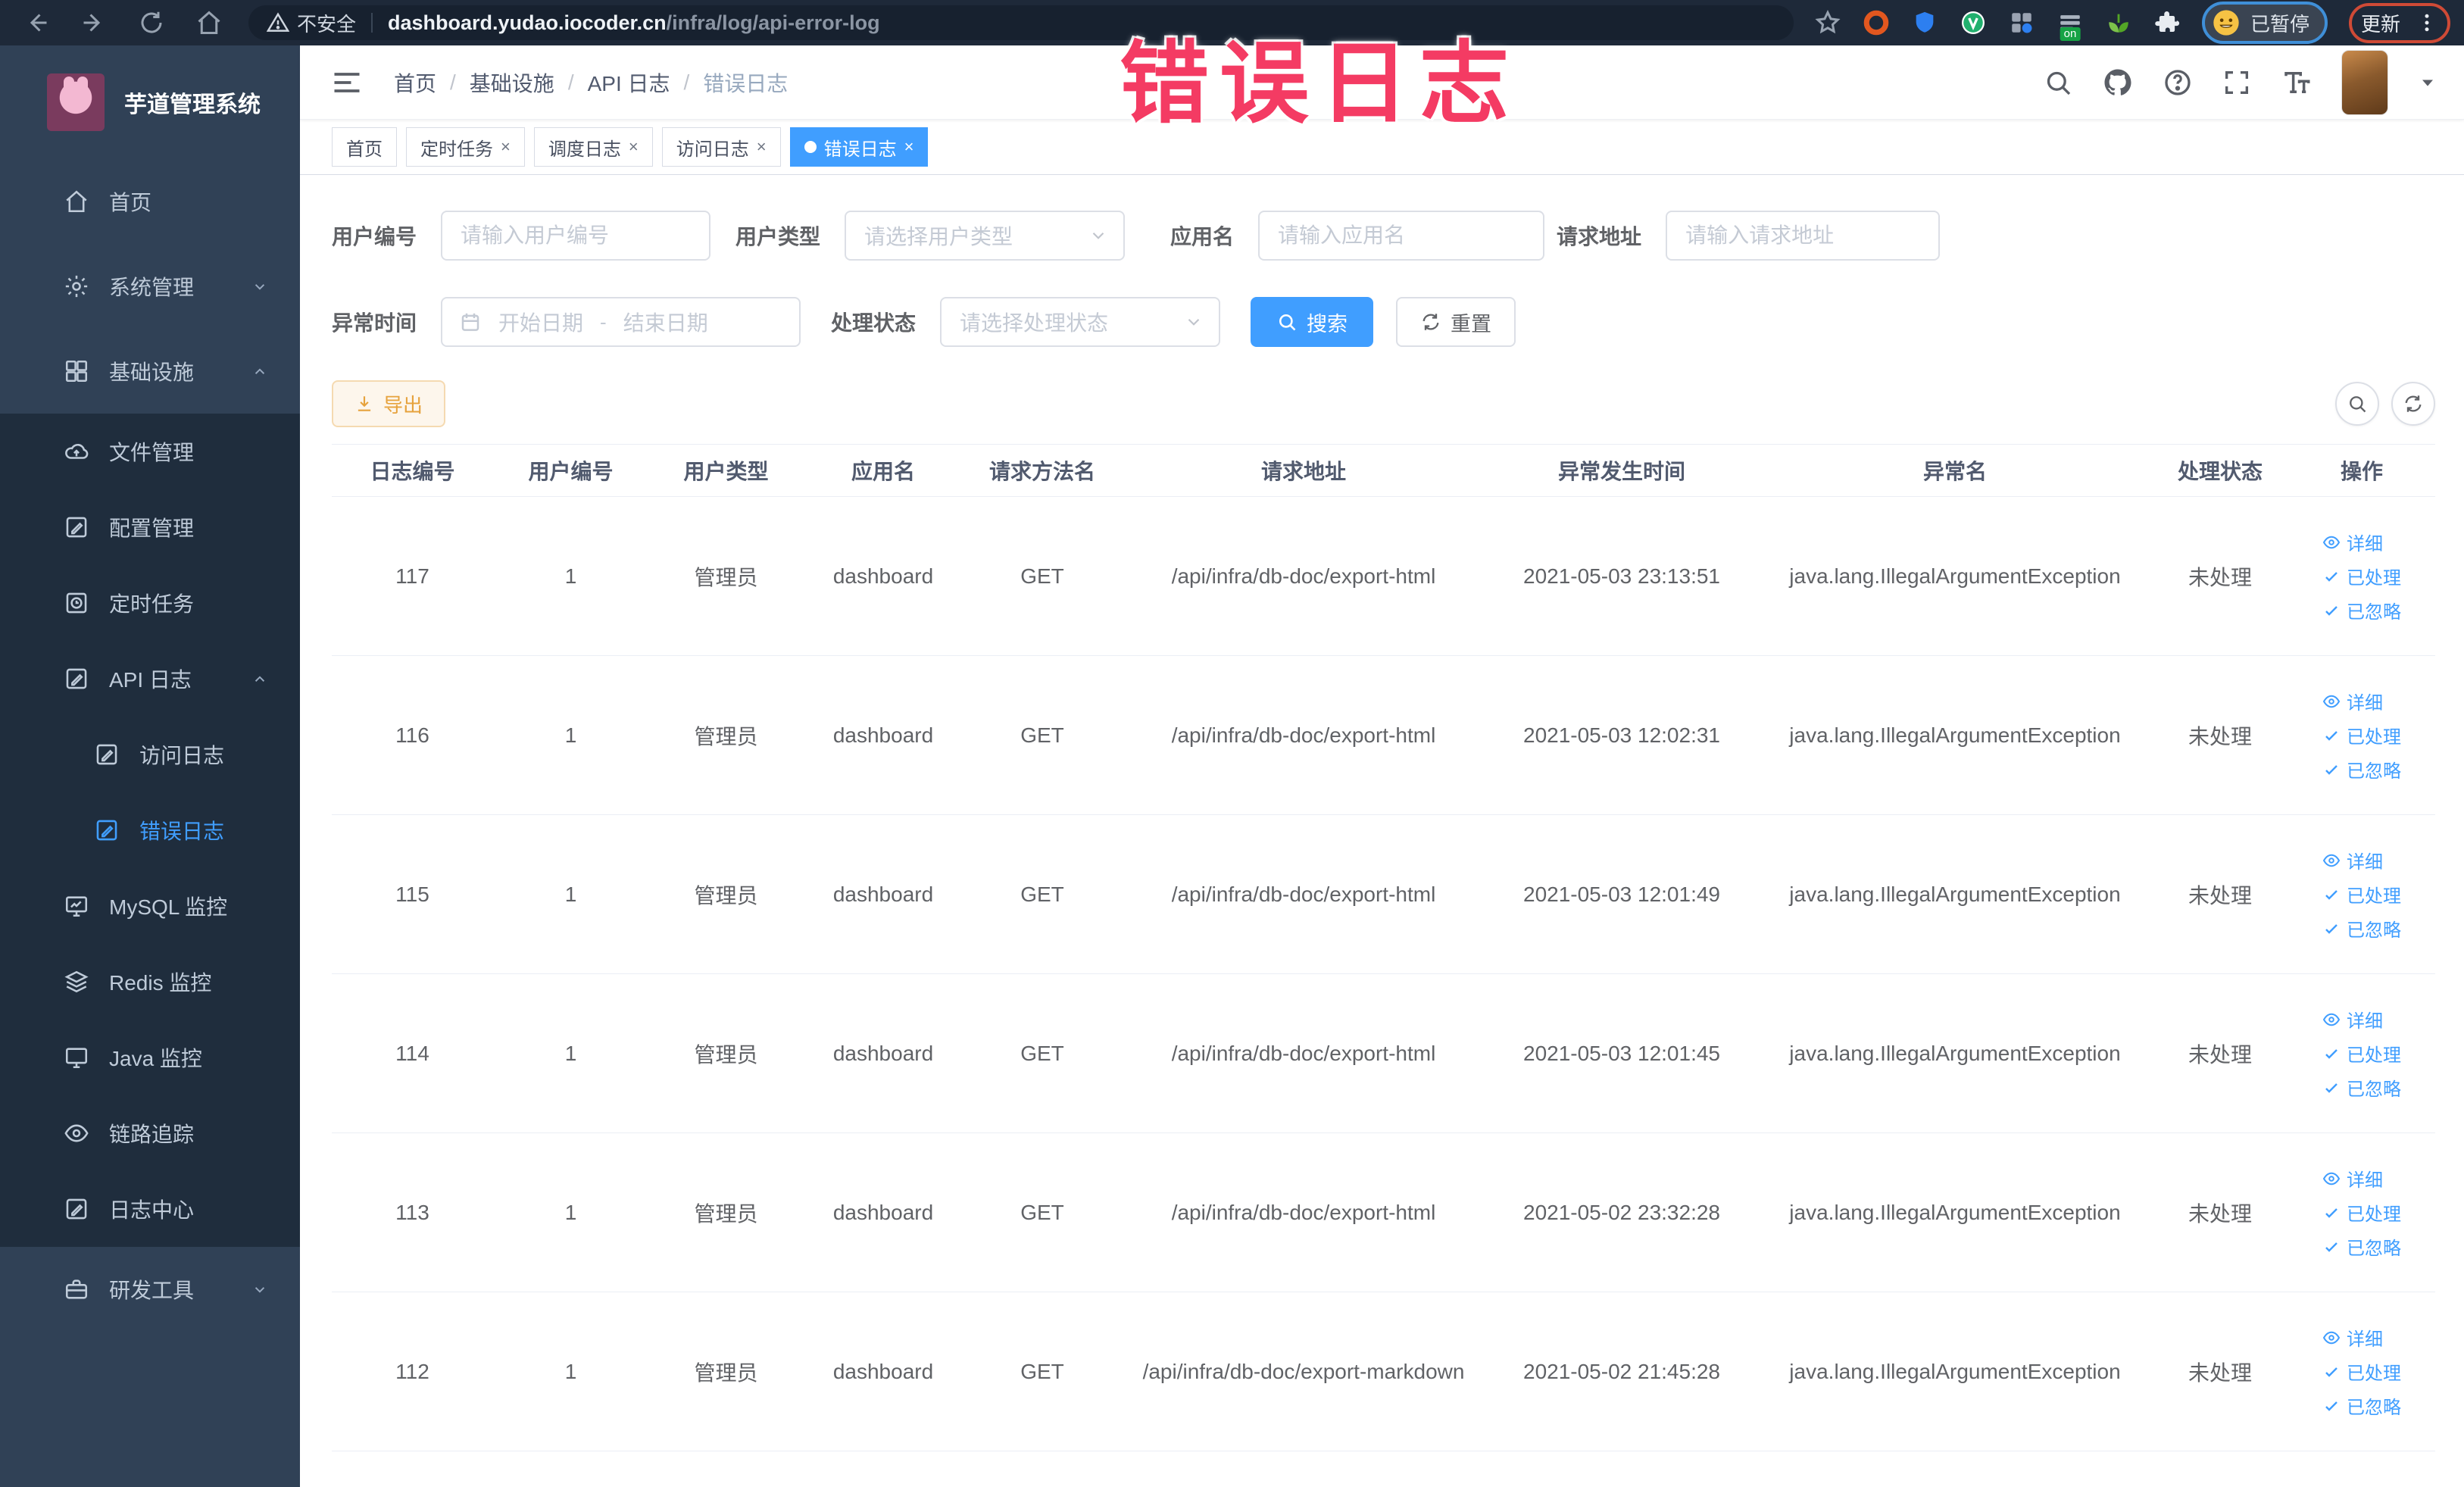 This screenshot has width=2464, height=1487. Describe the element at coordinates (151, 22) in the screenshot. I see `reload-icon` at that location.